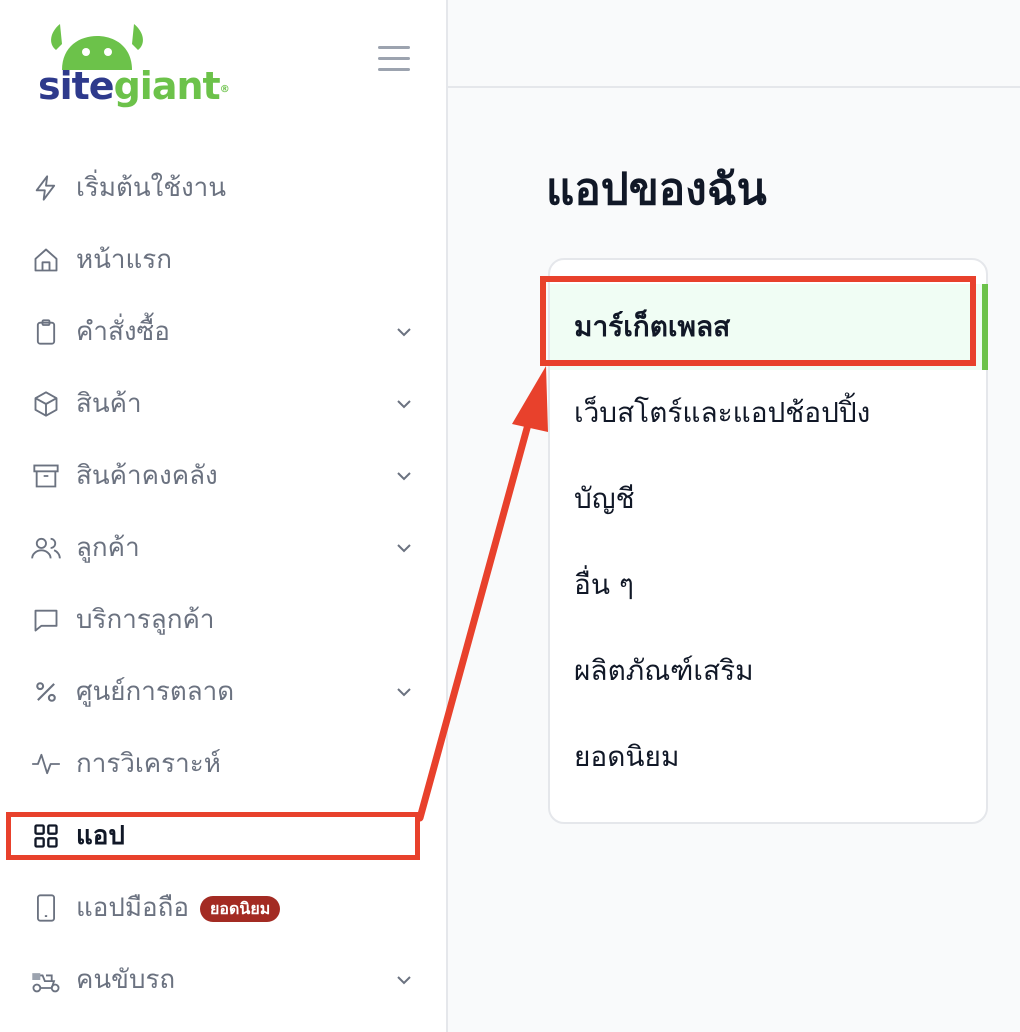  I want to click on percent-icon, so click(46, 692).